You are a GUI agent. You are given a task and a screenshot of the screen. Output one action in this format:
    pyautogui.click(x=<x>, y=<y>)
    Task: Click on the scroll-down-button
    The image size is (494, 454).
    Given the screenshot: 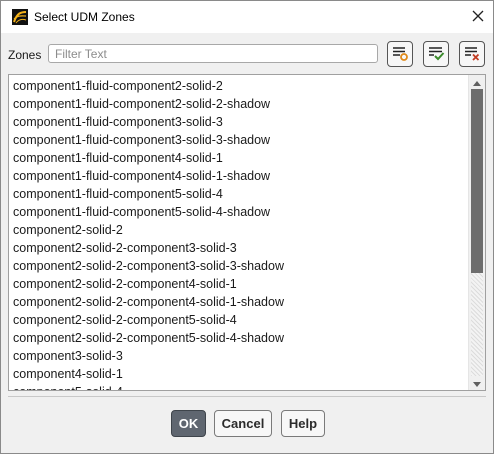 What is the action you would take?
    pyautogui.click(x=477, y=383)
    